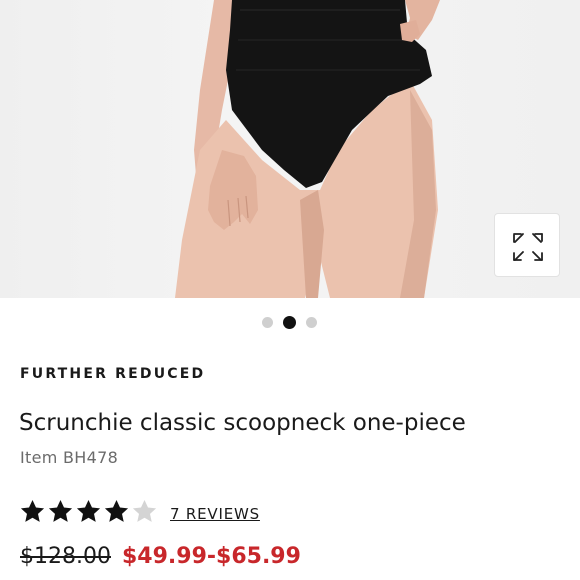 The width and height of the screenshot is (580, 580). I want to click on product-title: Scrunchie classic scoopneck one-piece, so click(242, 423).